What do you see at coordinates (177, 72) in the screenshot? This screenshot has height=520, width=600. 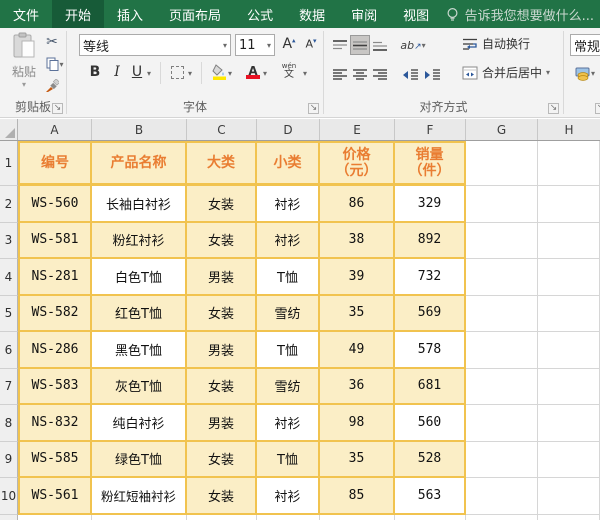 I see `borders-button` at bounding box center [177, 72].